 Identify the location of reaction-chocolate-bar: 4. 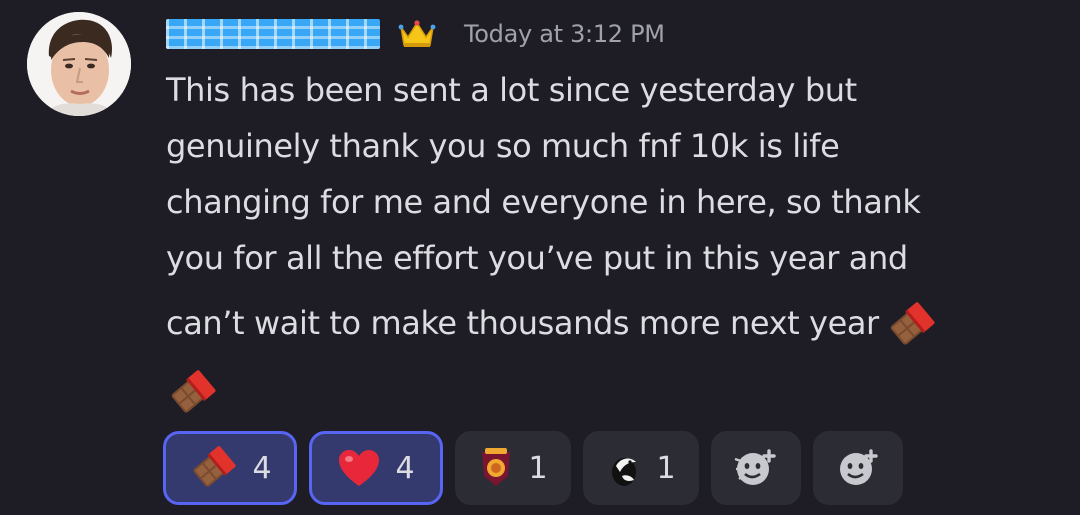
(230, 468).